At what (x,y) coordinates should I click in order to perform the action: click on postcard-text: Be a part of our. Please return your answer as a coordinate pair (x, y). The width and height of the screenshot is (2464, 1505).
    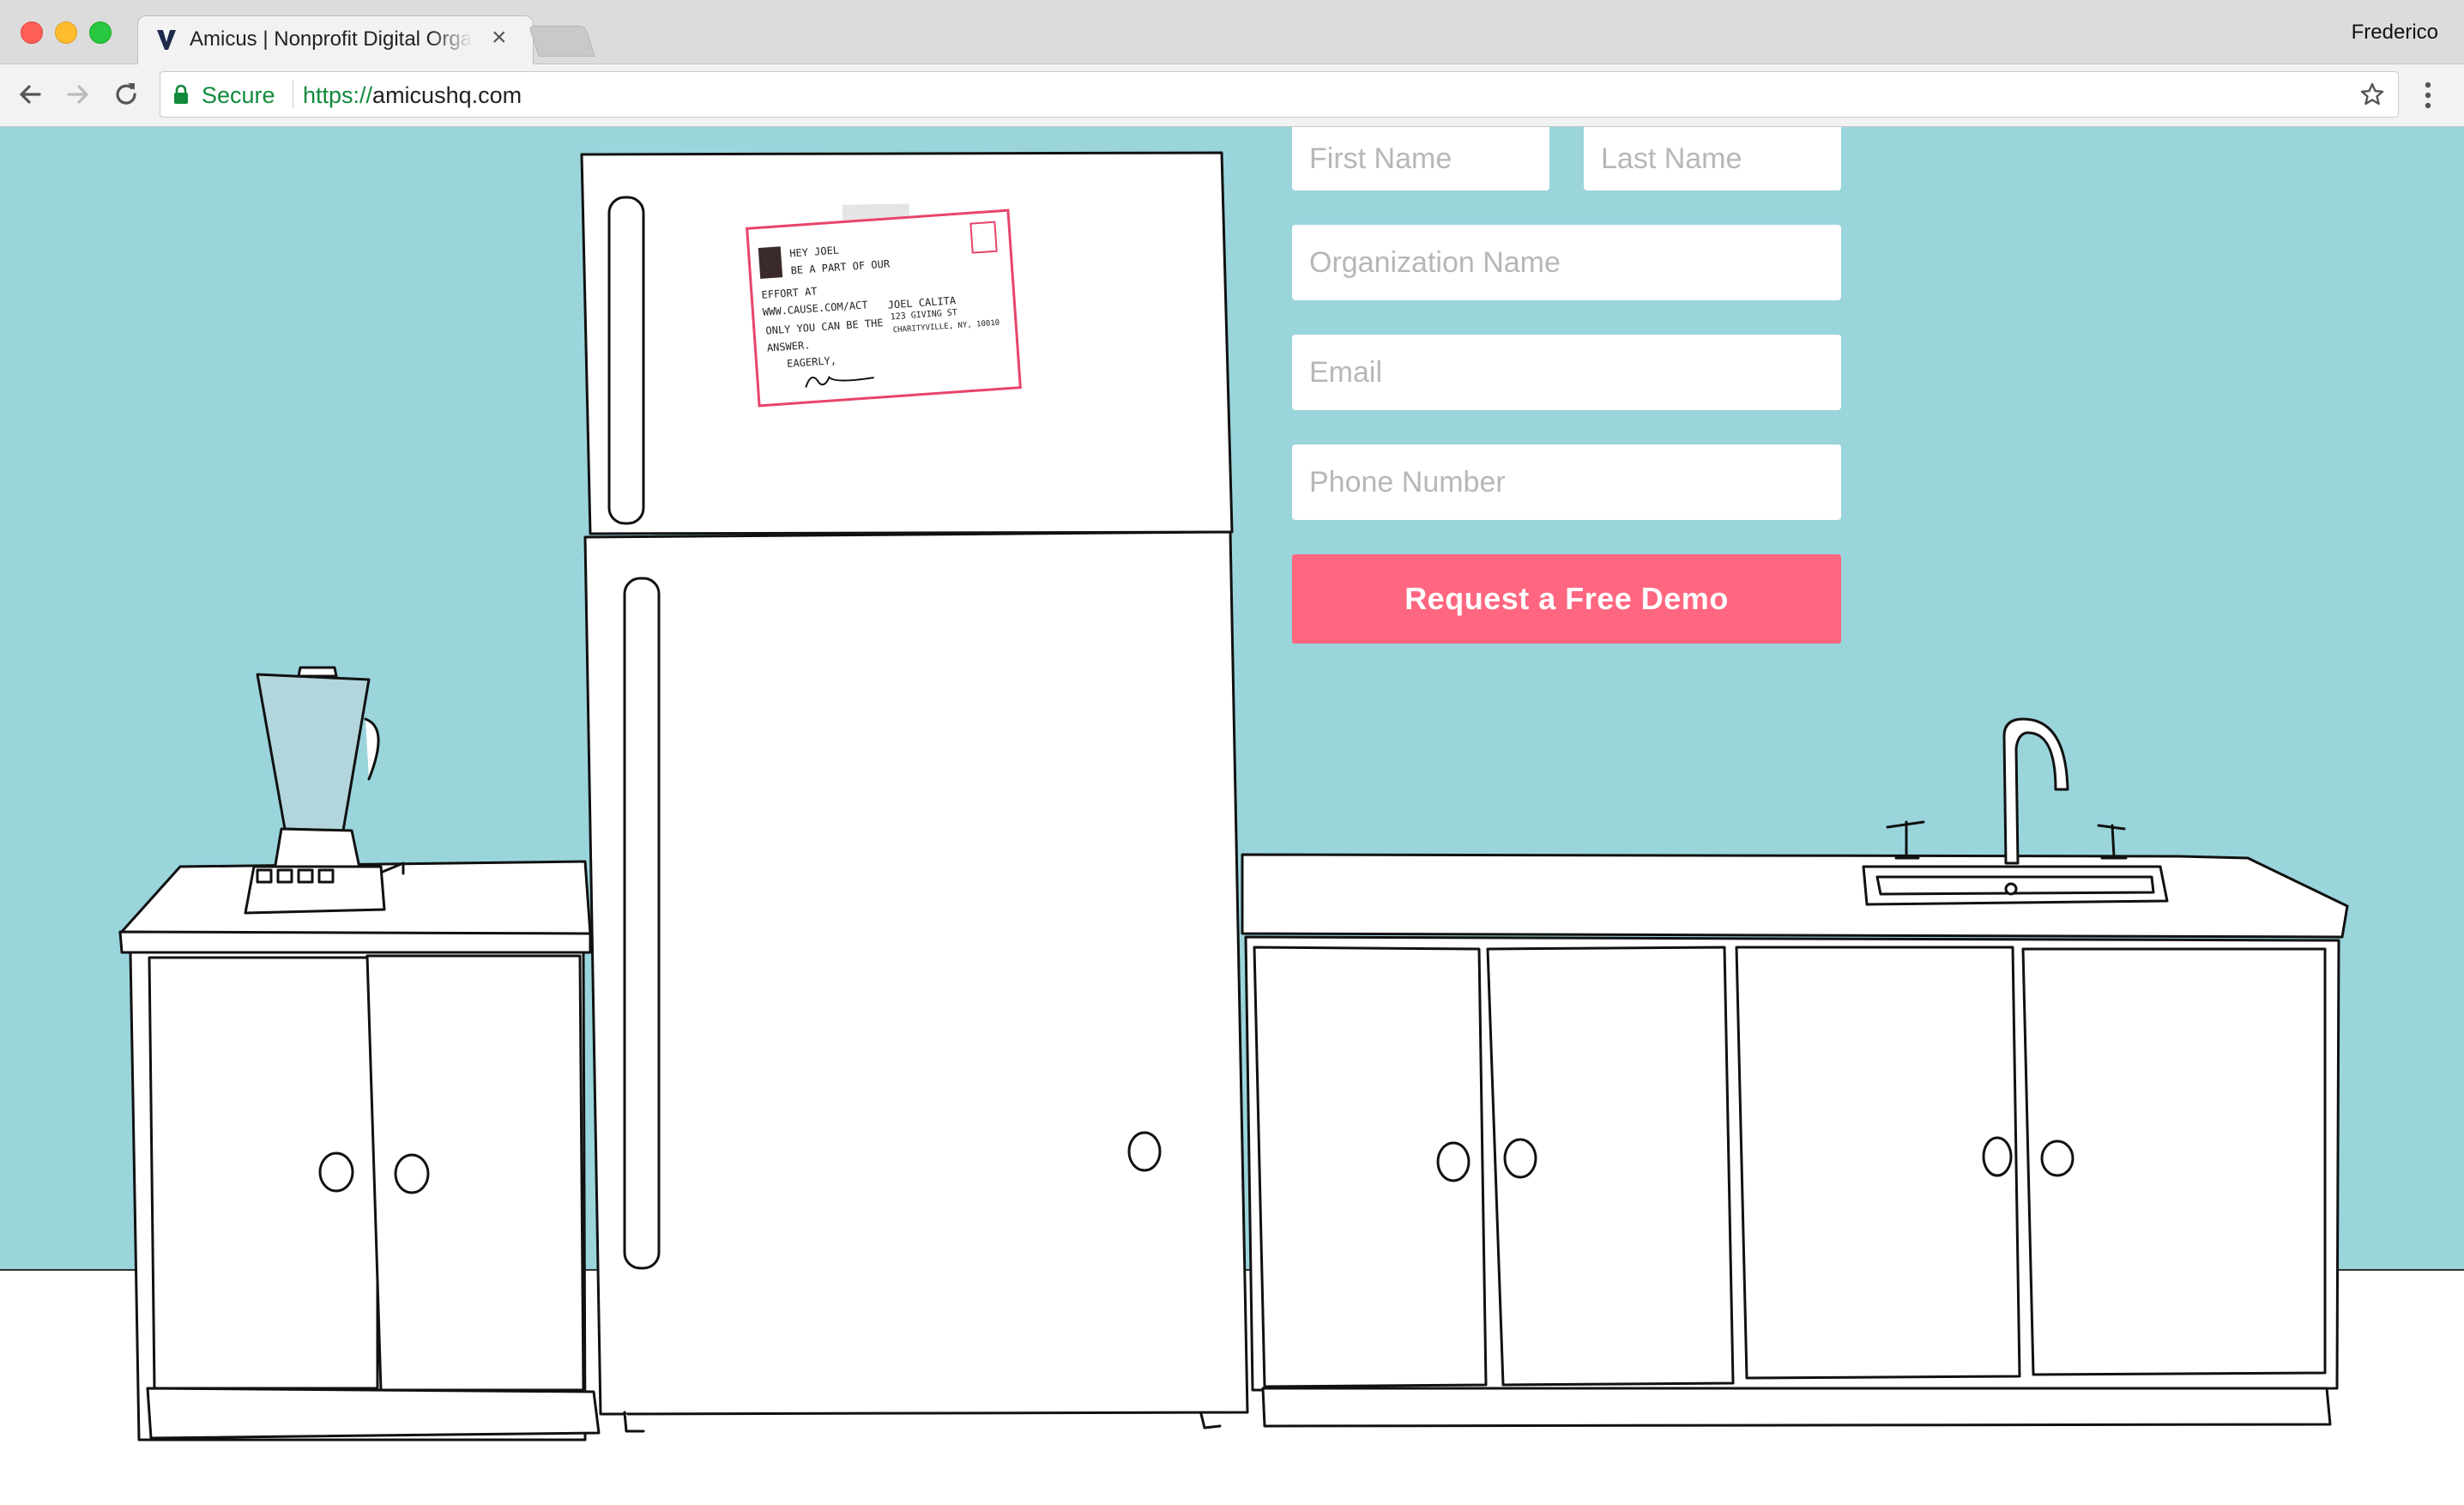
    Looking at the image, I should click on (840, 267).